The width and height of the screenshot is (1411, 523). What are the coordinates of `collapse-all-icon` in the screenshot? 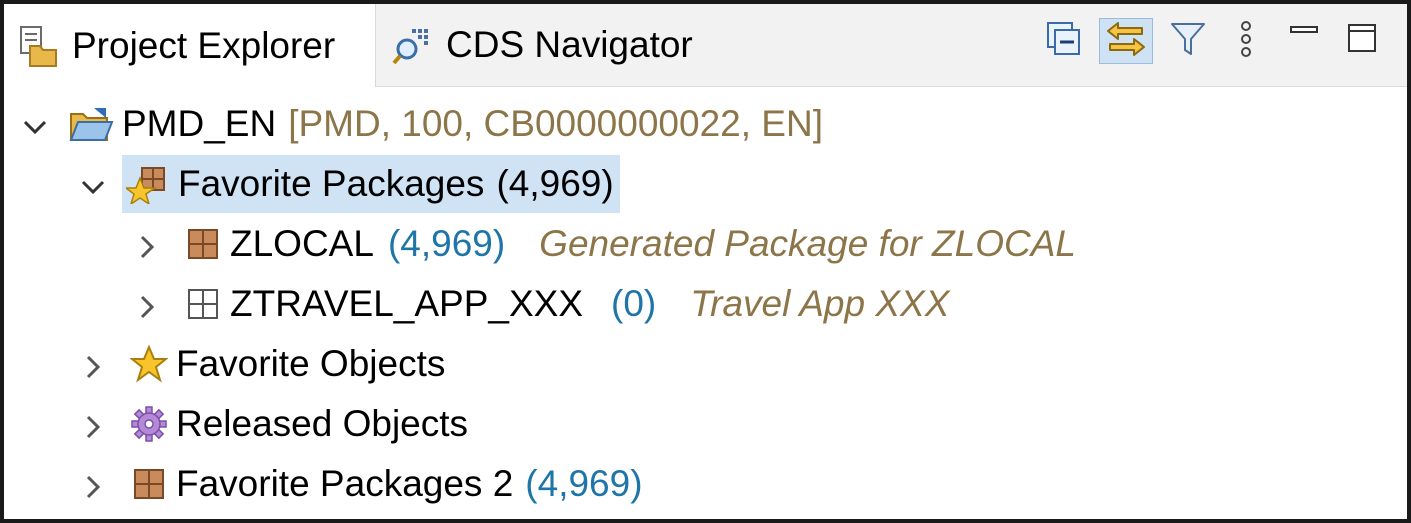 It's located at (1064, 41).